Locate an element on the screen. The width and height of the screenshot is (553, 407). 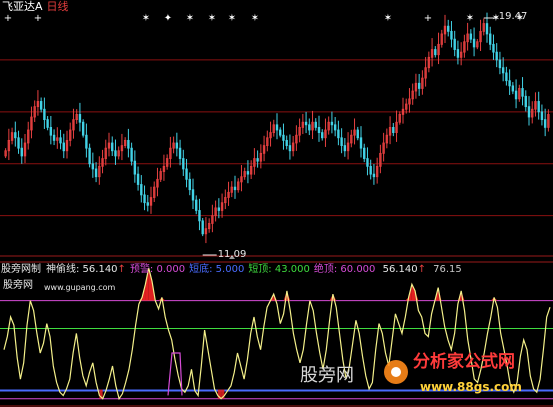
high-price-label: 19.47 is located at coordinates (513, 16).